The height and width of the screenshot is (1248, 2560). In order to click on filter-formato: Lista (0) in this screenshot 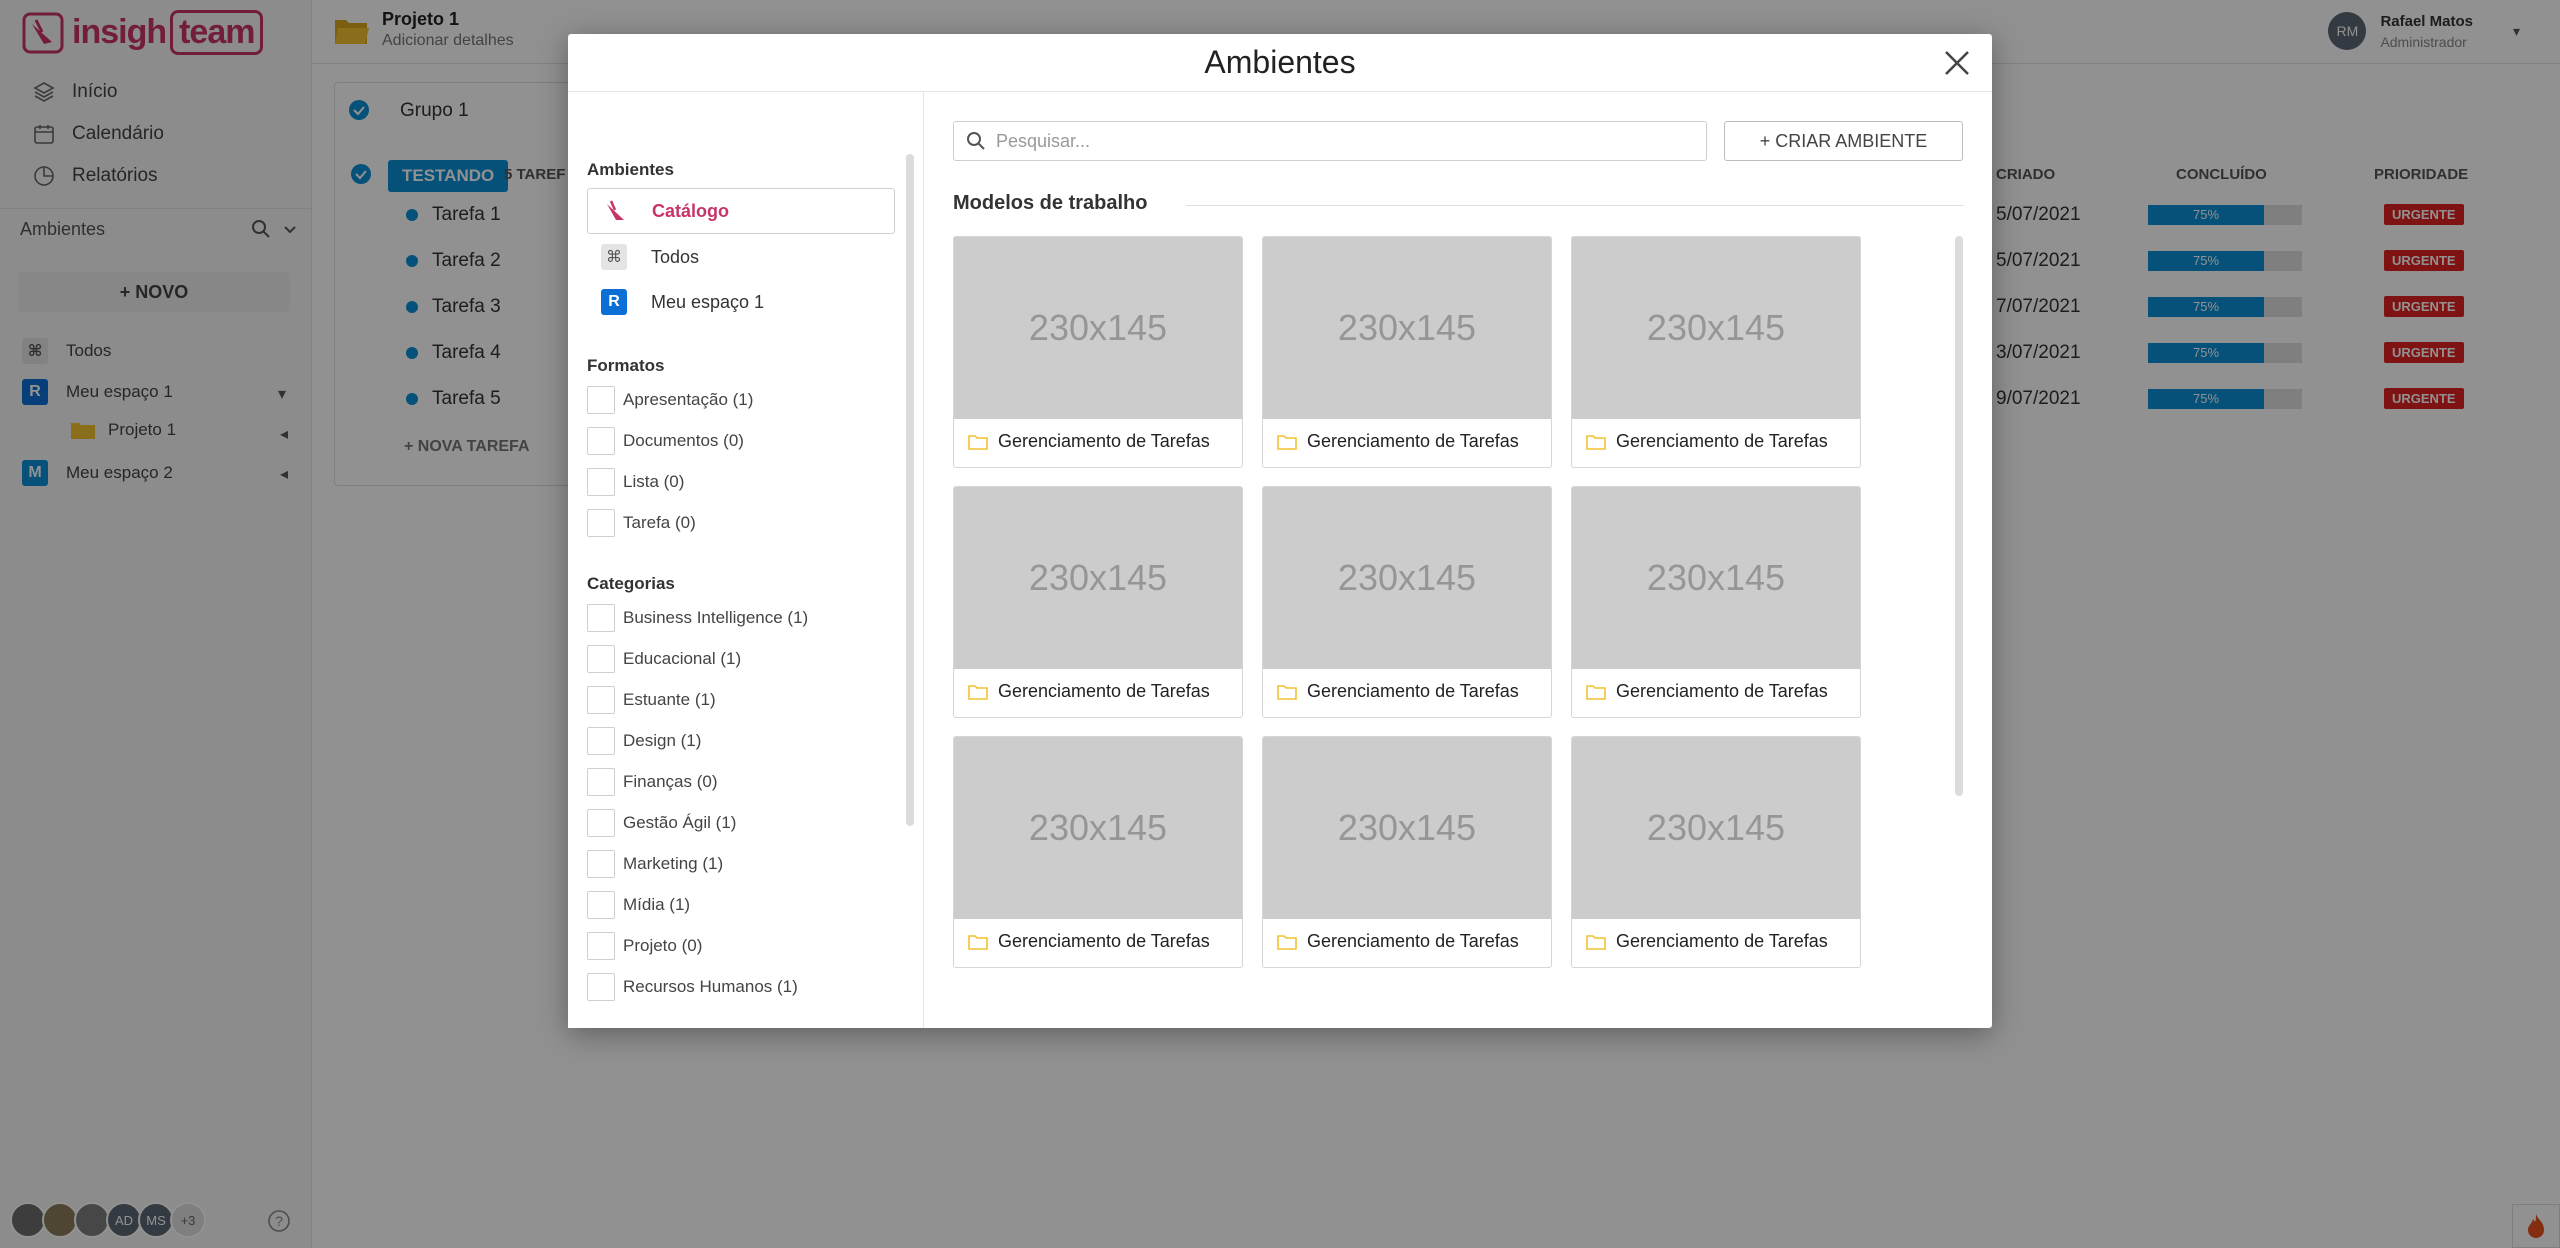, I will do `click(635, 482)`.